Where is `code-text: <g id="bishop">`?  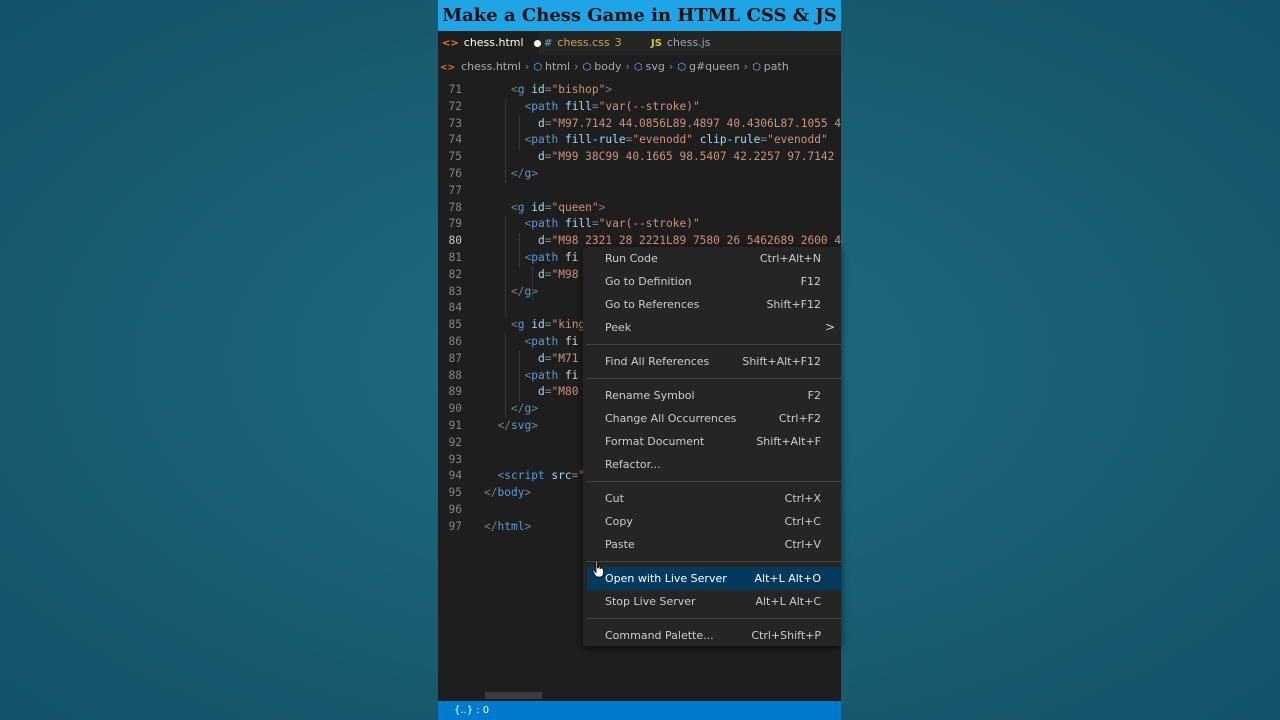 code-text: <g id="bishop"> is located at coordinates (562, 89).